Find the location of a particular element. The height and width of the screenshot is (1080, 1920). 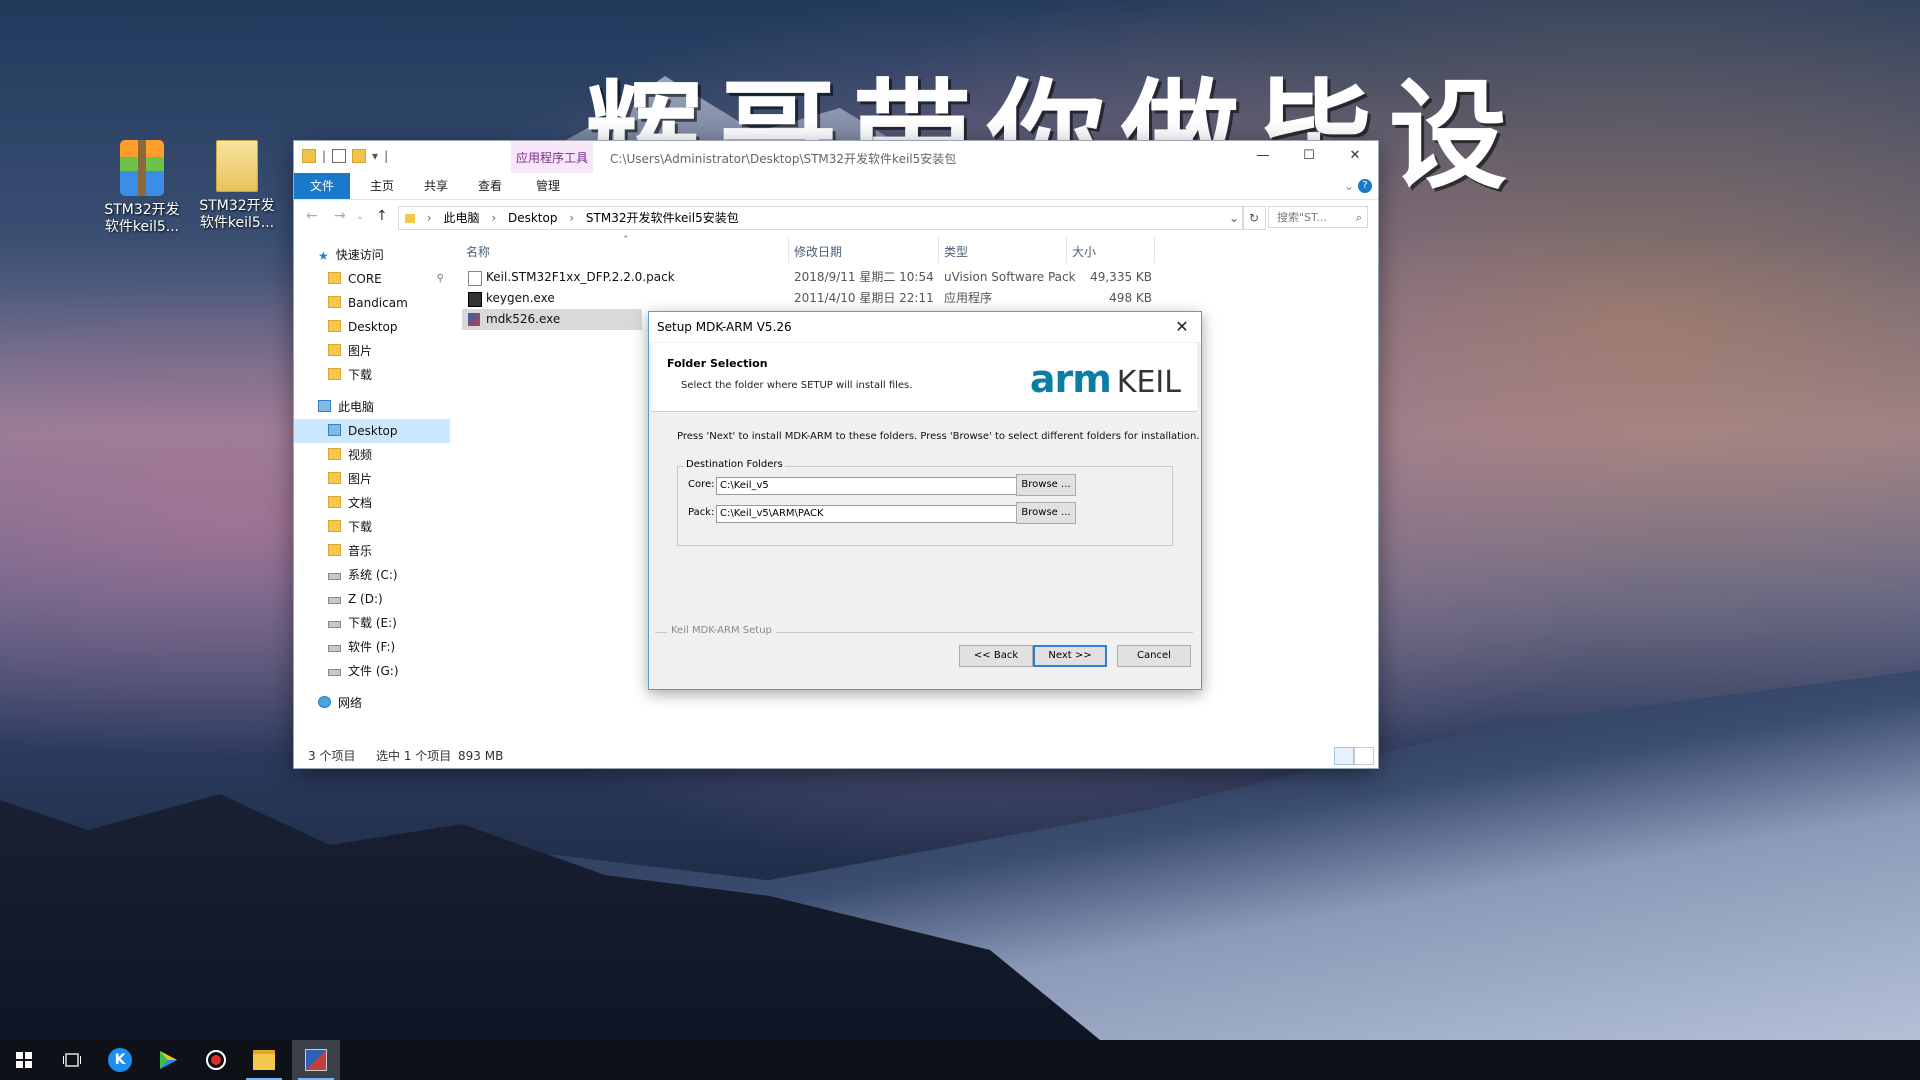

nav-label: 视频 is located at coordinates (360, 455).